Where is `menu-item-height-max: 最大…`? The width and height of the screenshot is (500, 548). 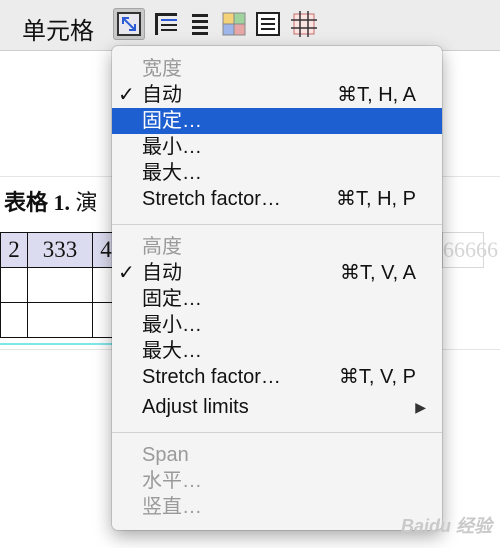 menu-item-height-max: 最大… is located at coordinates (277, 351).